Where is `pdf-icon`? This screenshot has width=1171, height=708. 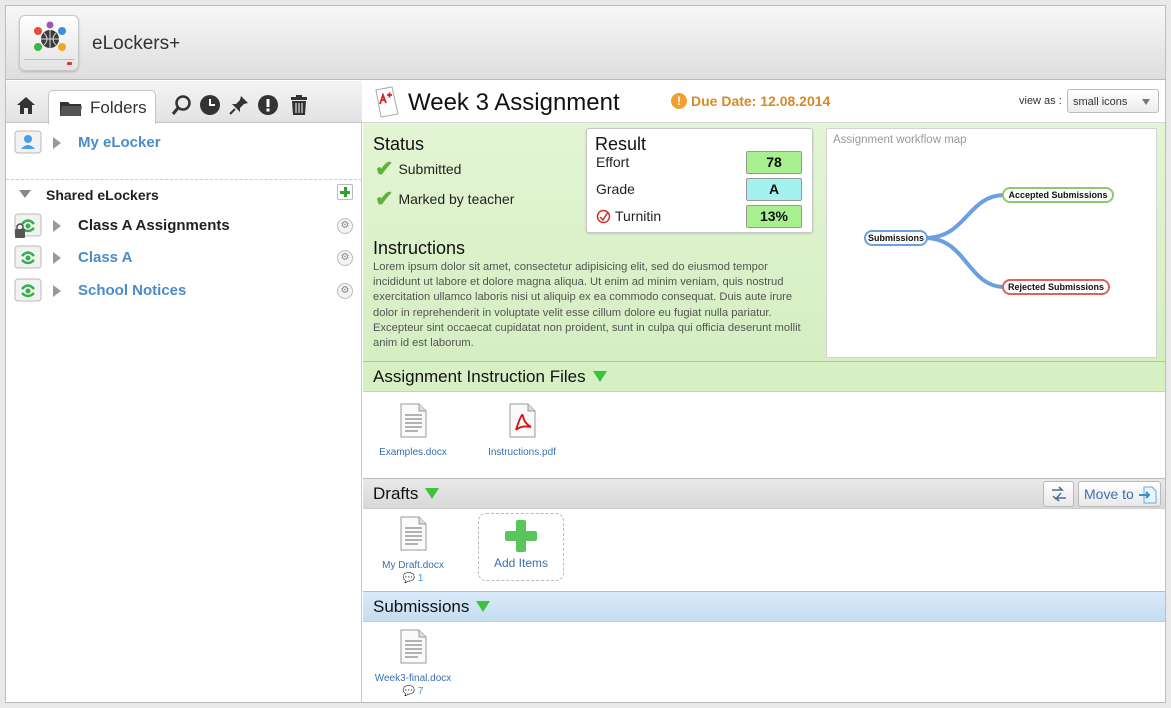
pdf-icon is located at coordinates (522, 420).